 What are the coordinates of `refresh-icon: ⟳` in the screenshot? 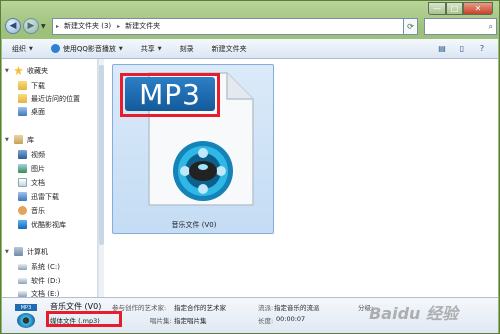 It's located at (410, 26).